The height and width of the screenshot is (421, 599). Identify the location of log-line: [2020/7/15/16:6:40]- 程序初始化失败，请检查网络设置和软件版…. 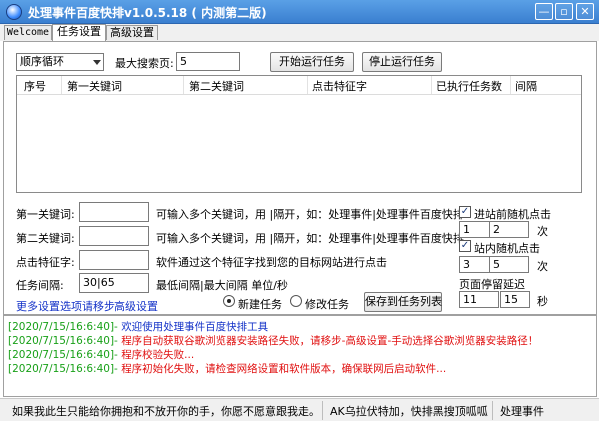
(227, 368).